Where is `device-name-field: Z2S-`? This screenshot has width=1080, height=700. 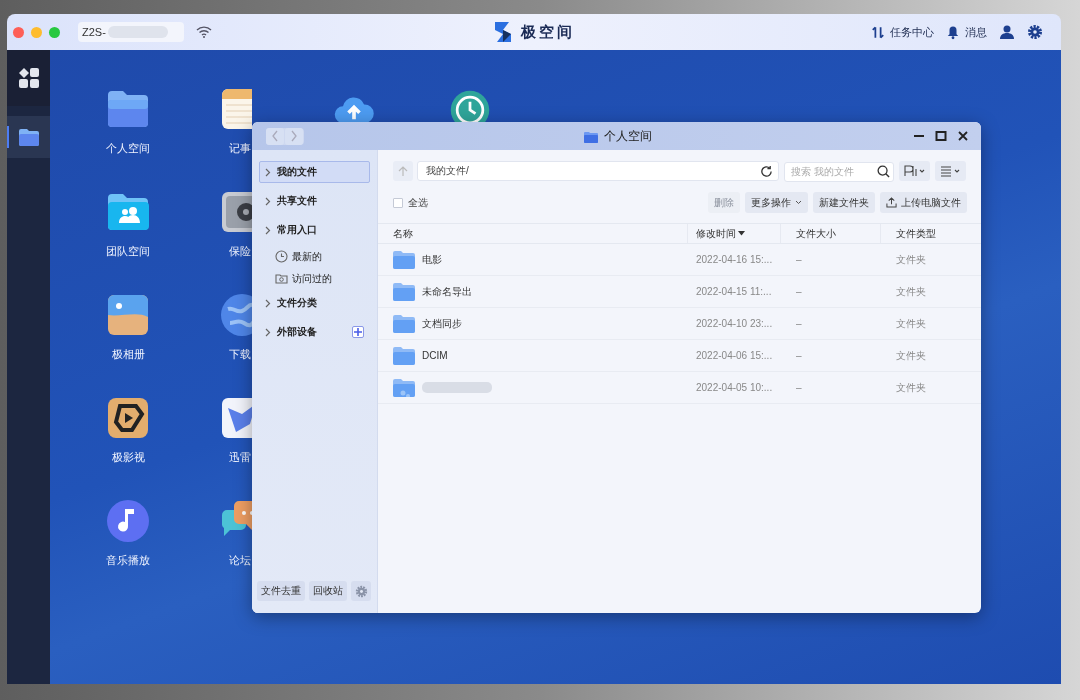
device-name-field: Z2S- is located at coordinates (131, 32).